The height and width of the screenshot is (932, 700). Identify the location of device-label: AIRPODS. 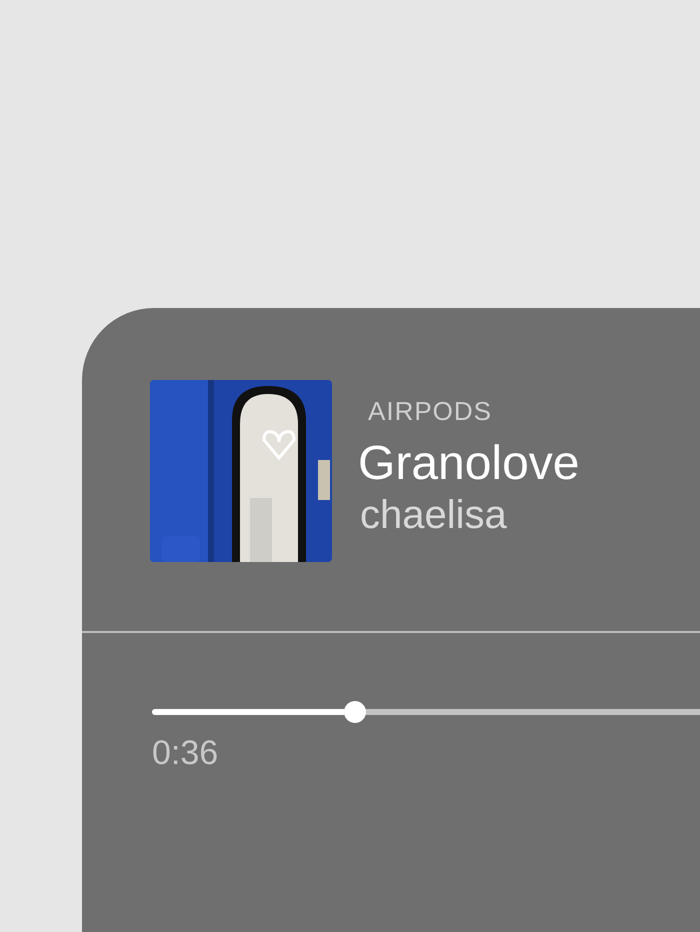
(429, 411).